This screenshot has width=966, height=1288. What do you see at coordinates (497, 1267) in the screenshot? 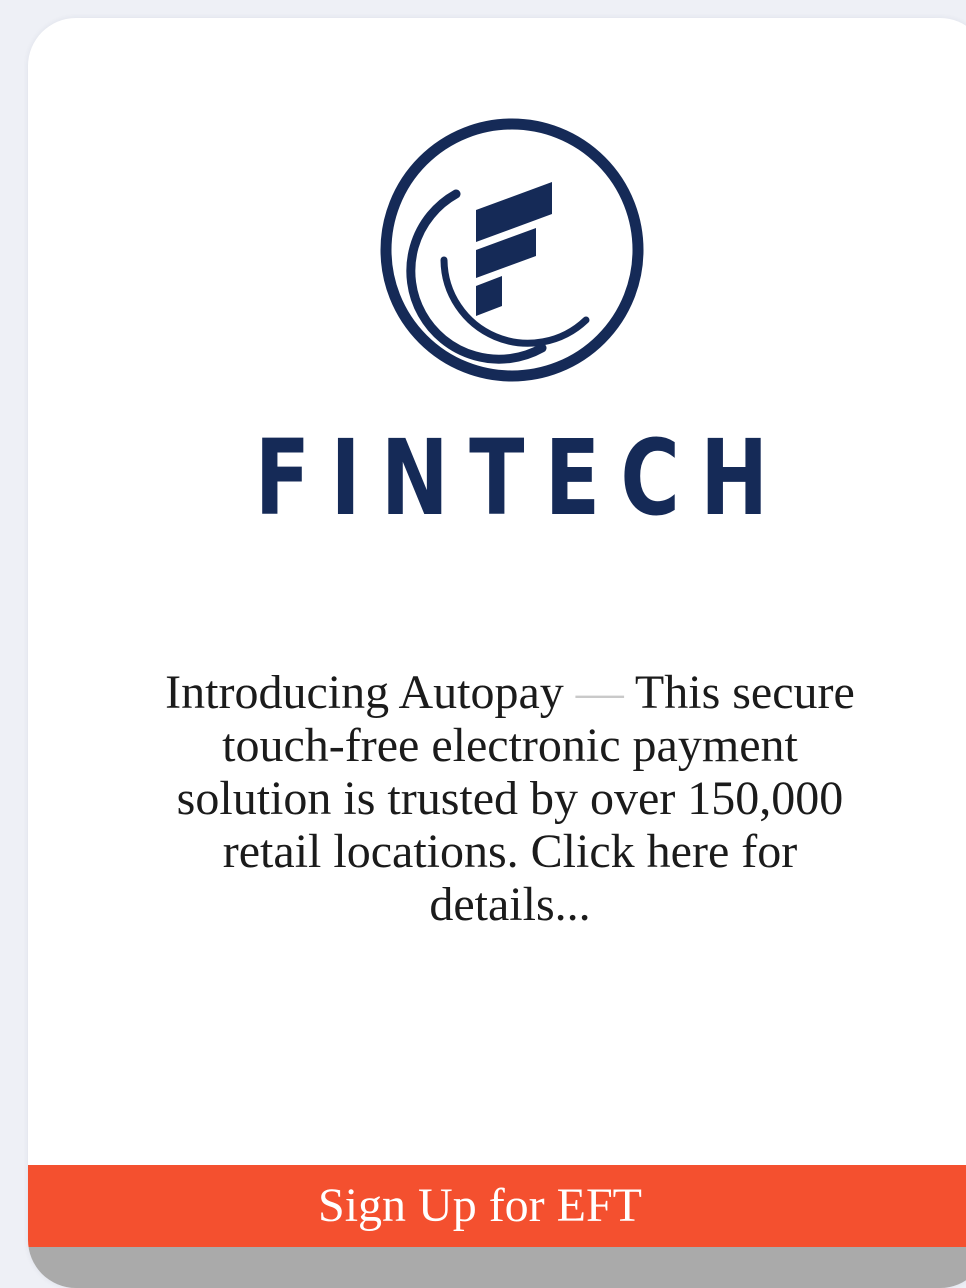
I see `card-footer-bar` at bounding box center [497, 1267].